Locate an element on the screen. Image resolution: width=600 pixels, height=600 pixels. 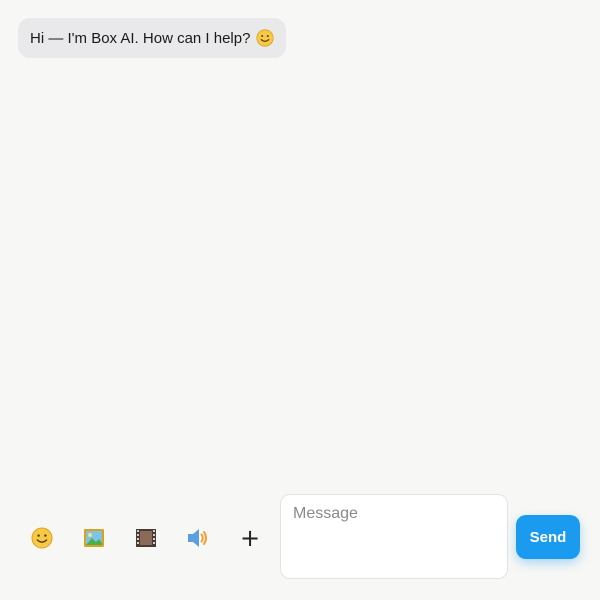
video-icon is located at coordinates (146, 538).